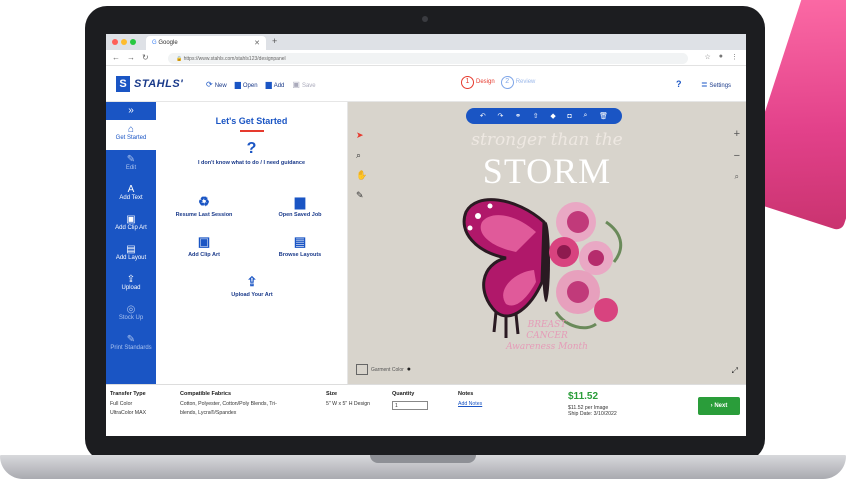 The width and height of the screenshot is (846, 493). What do you see at coordinates (251, 131) in the screenshot?
I see `title-underline` at bounding box center [251, 131].